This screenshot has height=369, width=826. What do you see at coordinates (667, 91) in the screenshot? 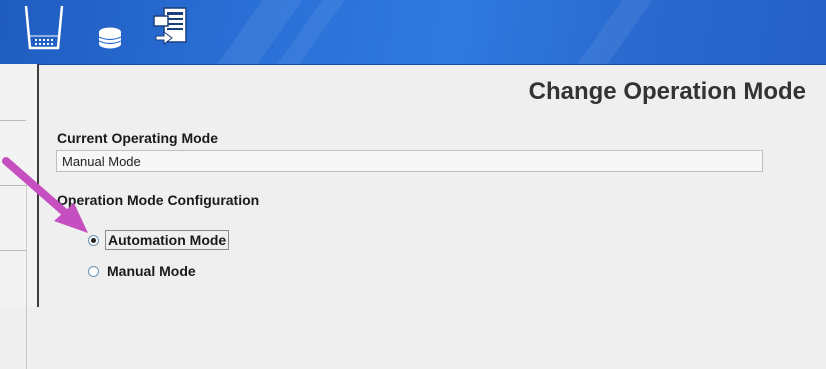
I see `page-title: Change Operation Mode` at bounding box center [667, 91].